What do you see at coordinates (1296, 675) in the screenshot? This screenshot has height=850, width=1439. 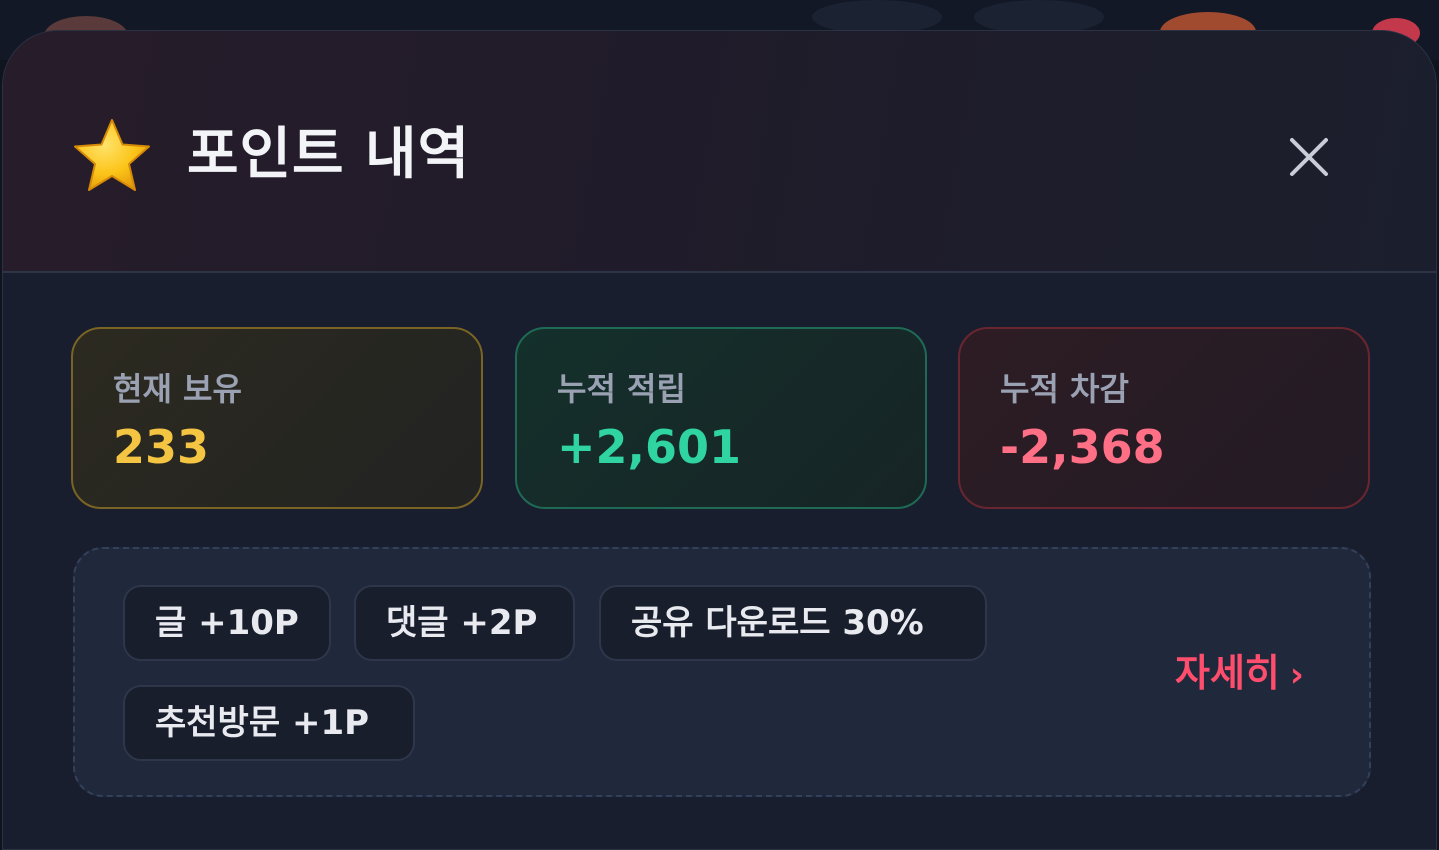 I see `chevron-right-icon: ›` at bounding box center [1296, 675].